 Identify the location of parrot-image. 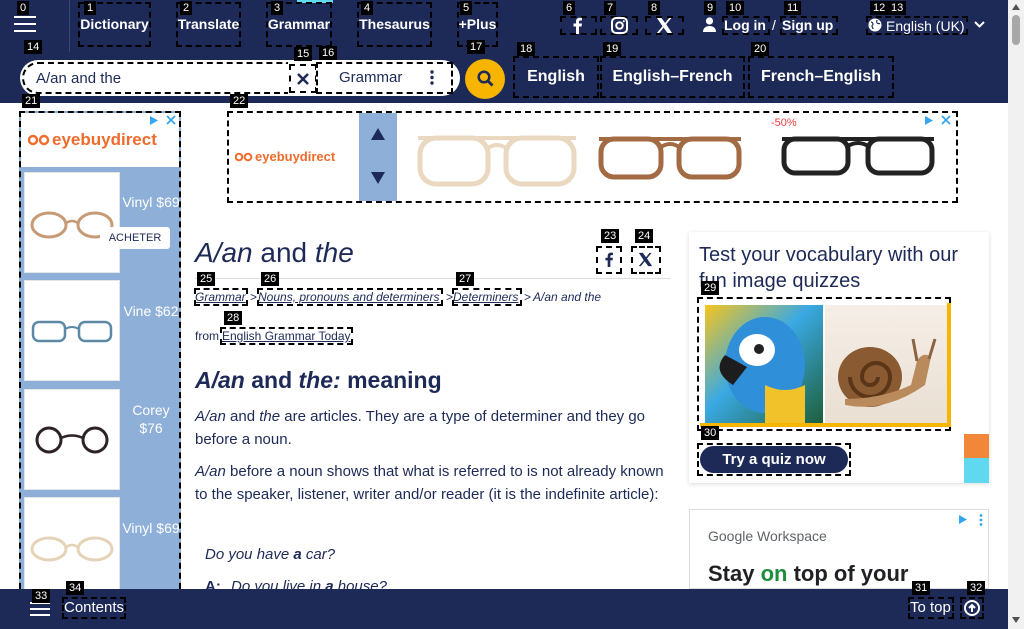
(764, 364).